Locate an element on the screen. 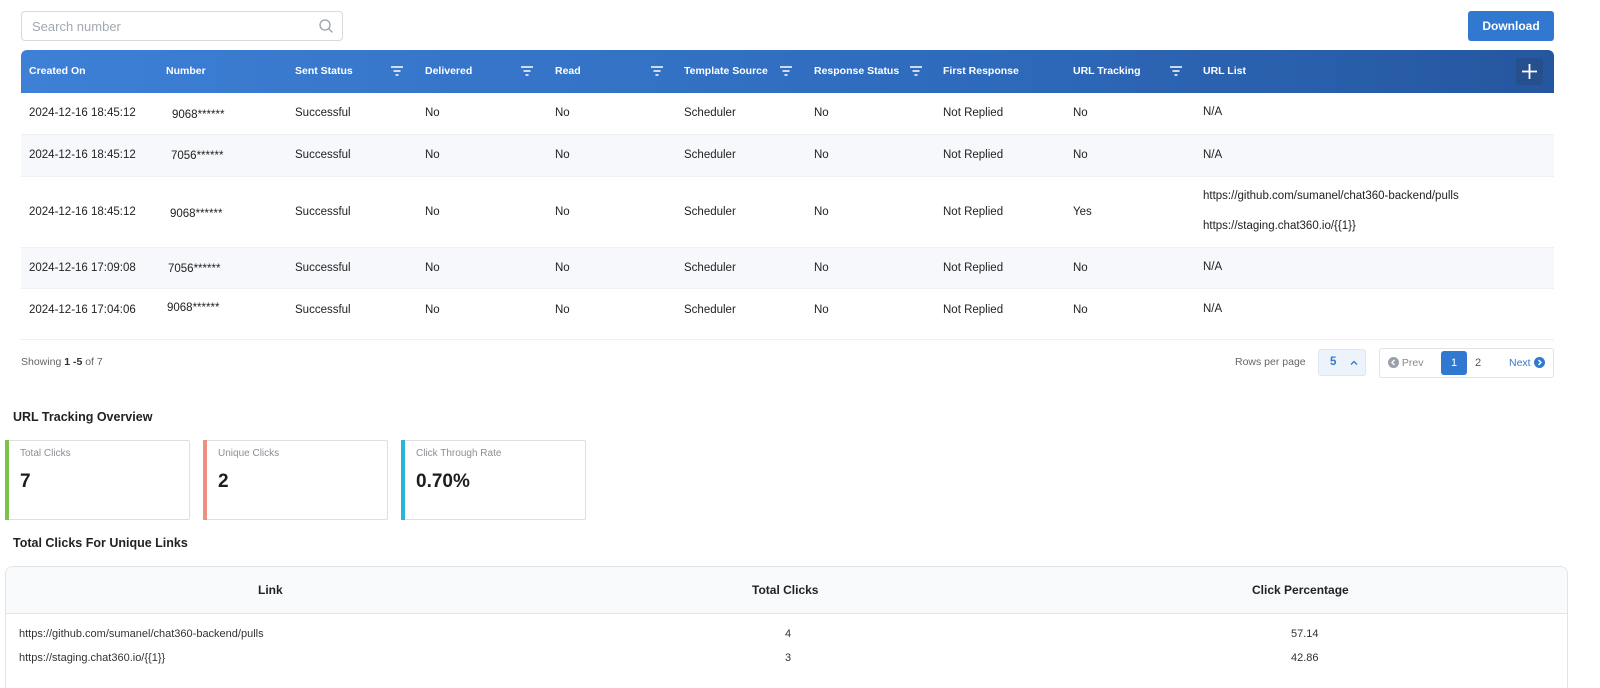  pagination: Prev 1 2 Next is located at coordinates (1466, 363).